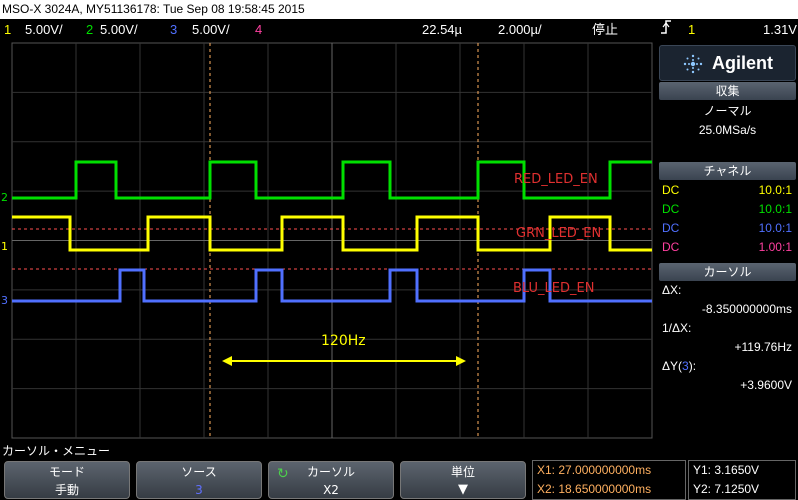 The height and width of the screenshot is (500, 798). I want to click on inverse-delta-x-label: 1/ΔX:, so click(677, 328).